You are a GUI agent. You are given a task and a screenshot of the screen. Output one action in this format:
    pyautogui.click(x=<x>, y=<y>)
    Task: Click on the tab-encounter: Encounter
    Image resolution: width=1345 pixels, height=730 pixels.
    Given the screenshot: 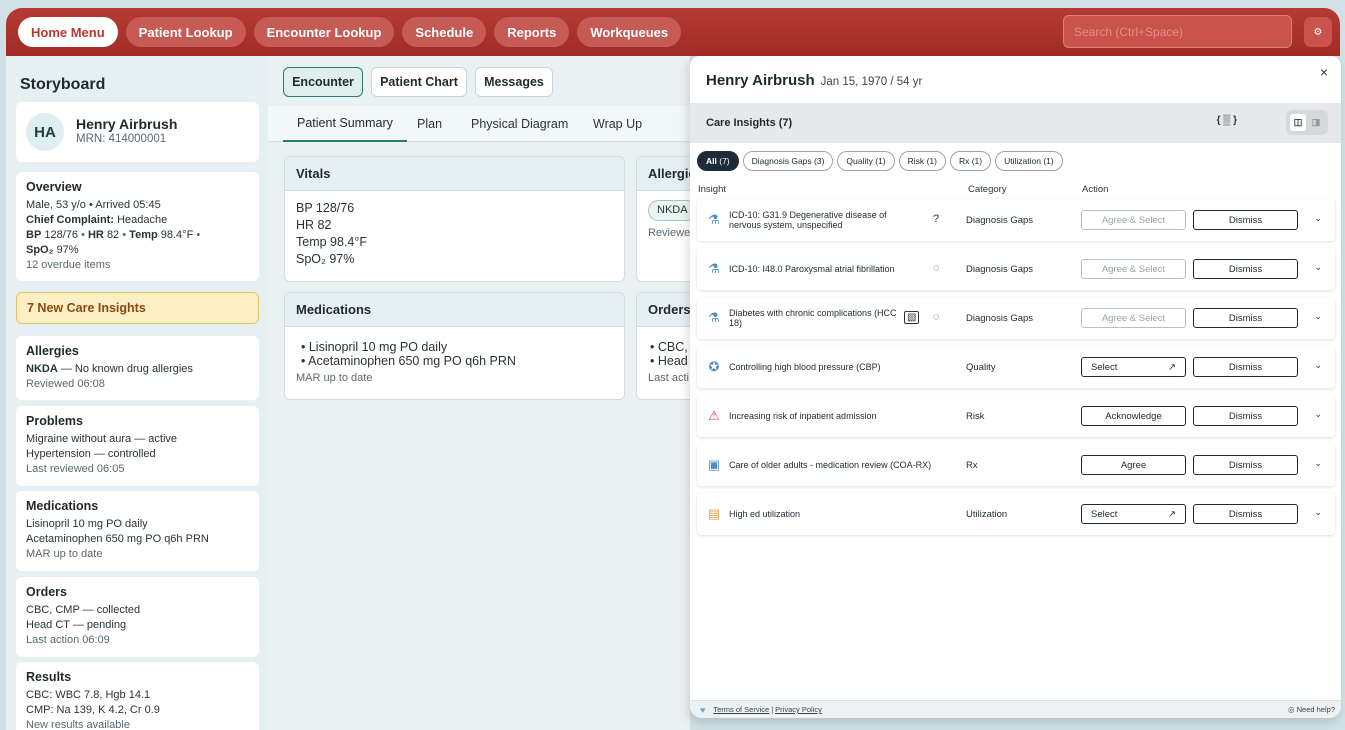 What is the action you would take?
    pyautogui.click(x=323, y=82)
    